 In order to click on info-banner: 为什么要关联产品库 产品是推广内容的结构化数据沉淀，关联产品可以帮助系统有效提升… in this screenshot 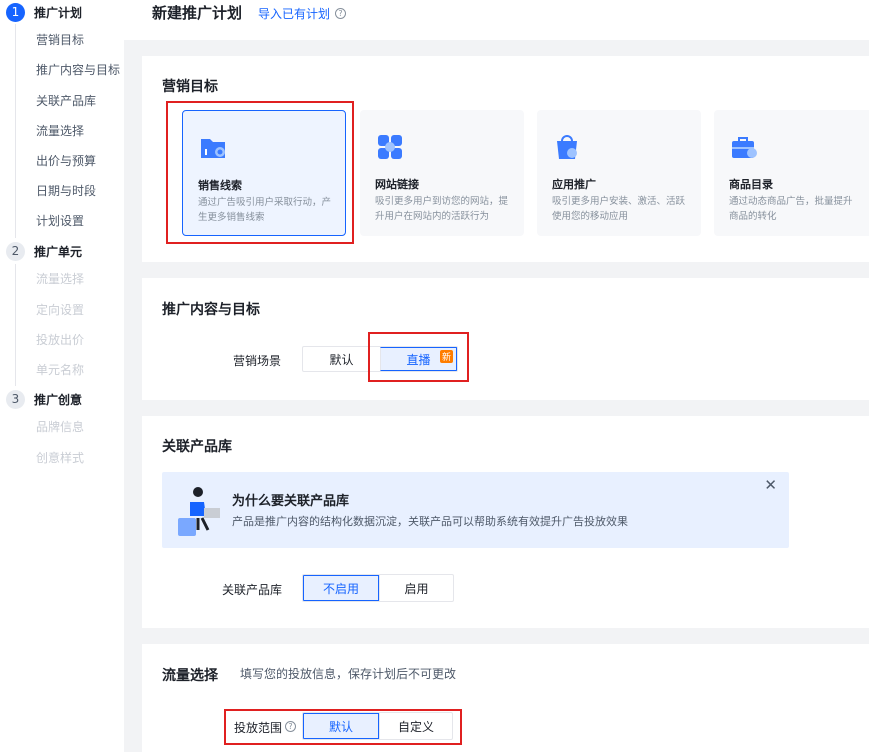, I will do `click(475, 510)`.